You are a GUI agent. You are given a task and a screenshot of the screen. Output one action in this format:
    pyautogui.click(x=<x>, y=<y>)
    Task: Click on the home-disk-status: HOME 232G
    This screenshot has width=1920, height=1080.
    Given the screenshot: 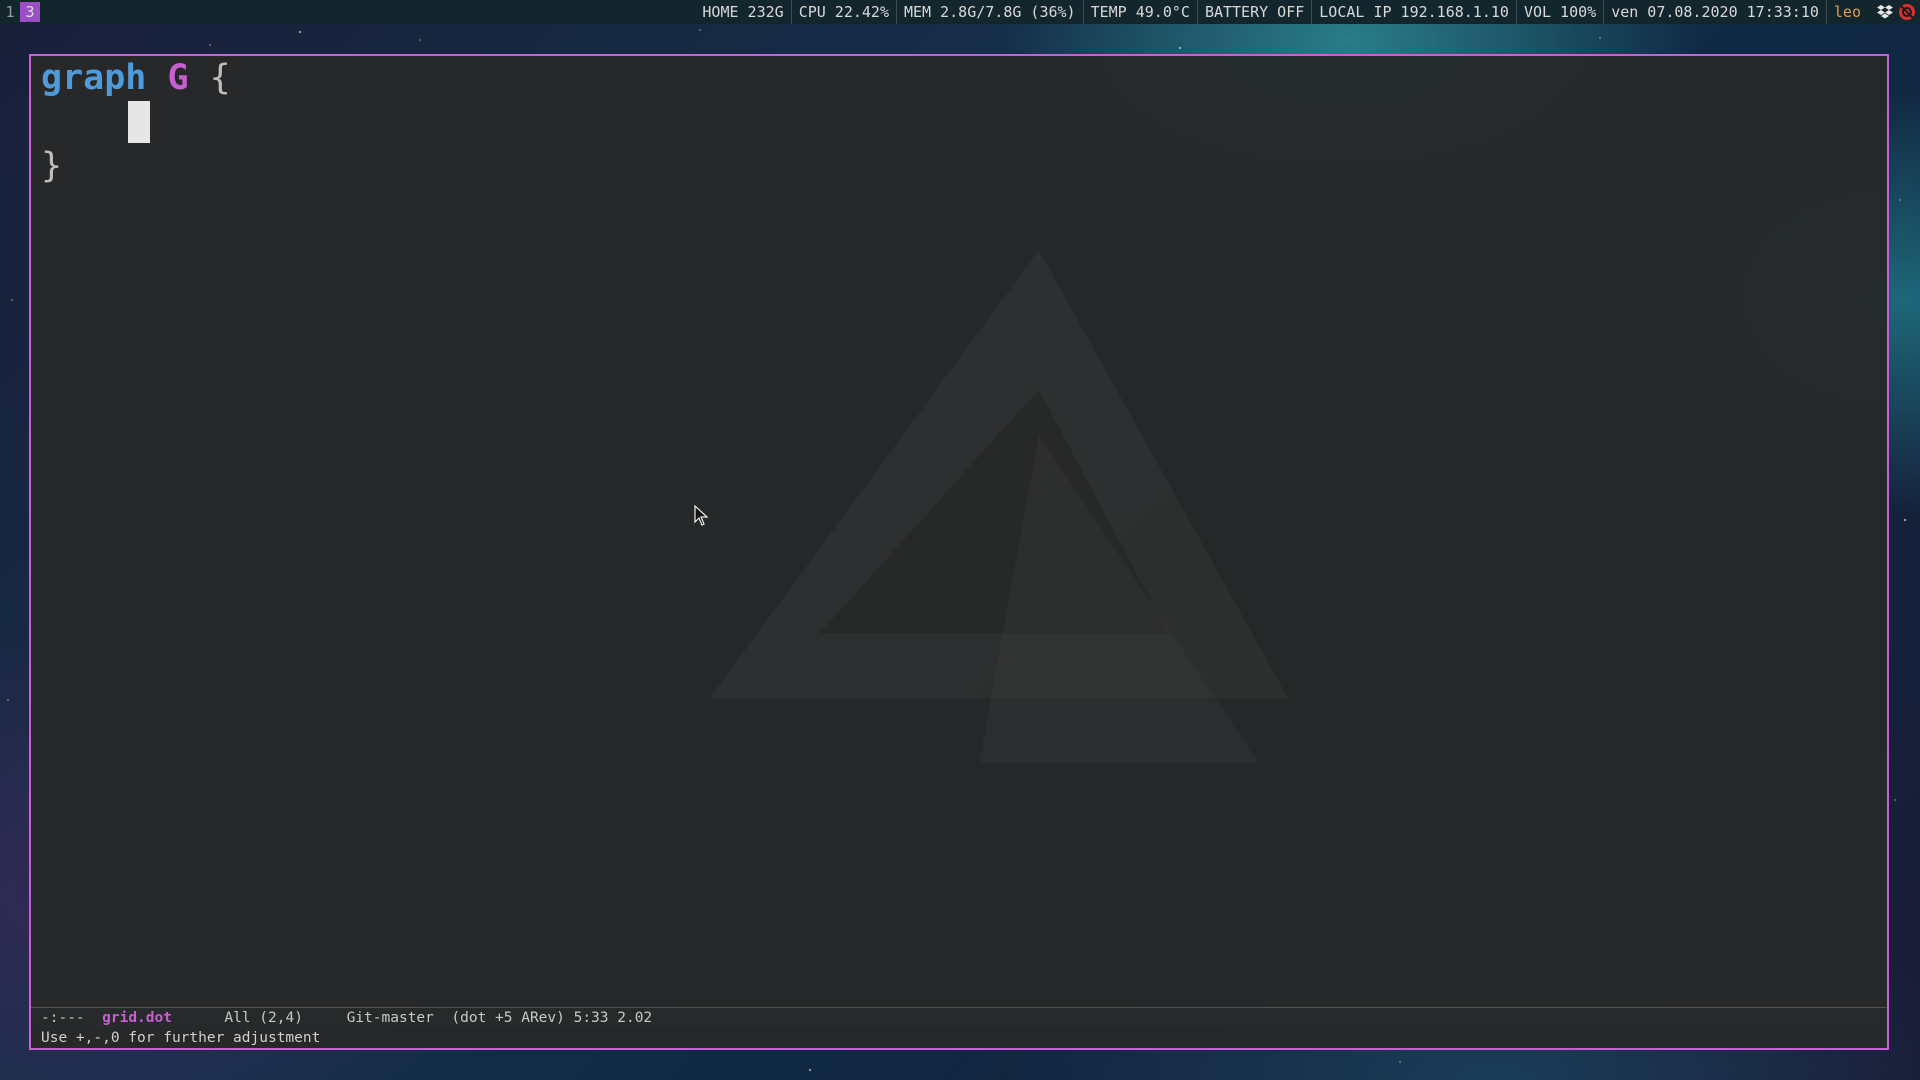 What is the action you would take?
    pyautogui.click(x=743, y=12)
    